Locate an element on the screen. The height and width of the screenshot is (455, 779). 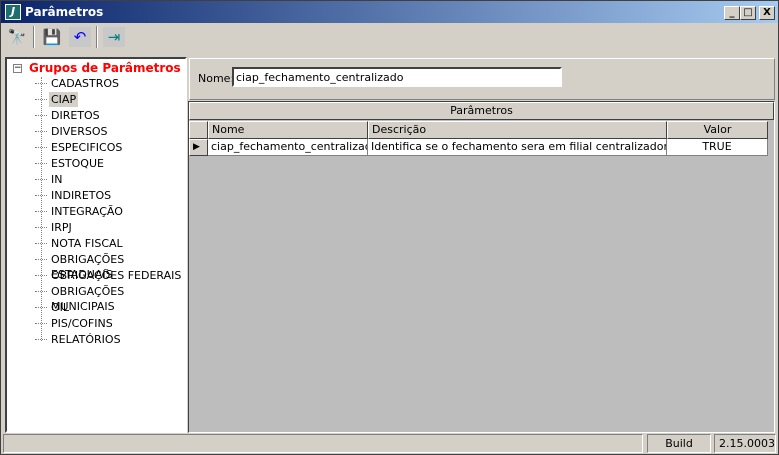
collapse-icon: − is located at coordinates (17, 68).